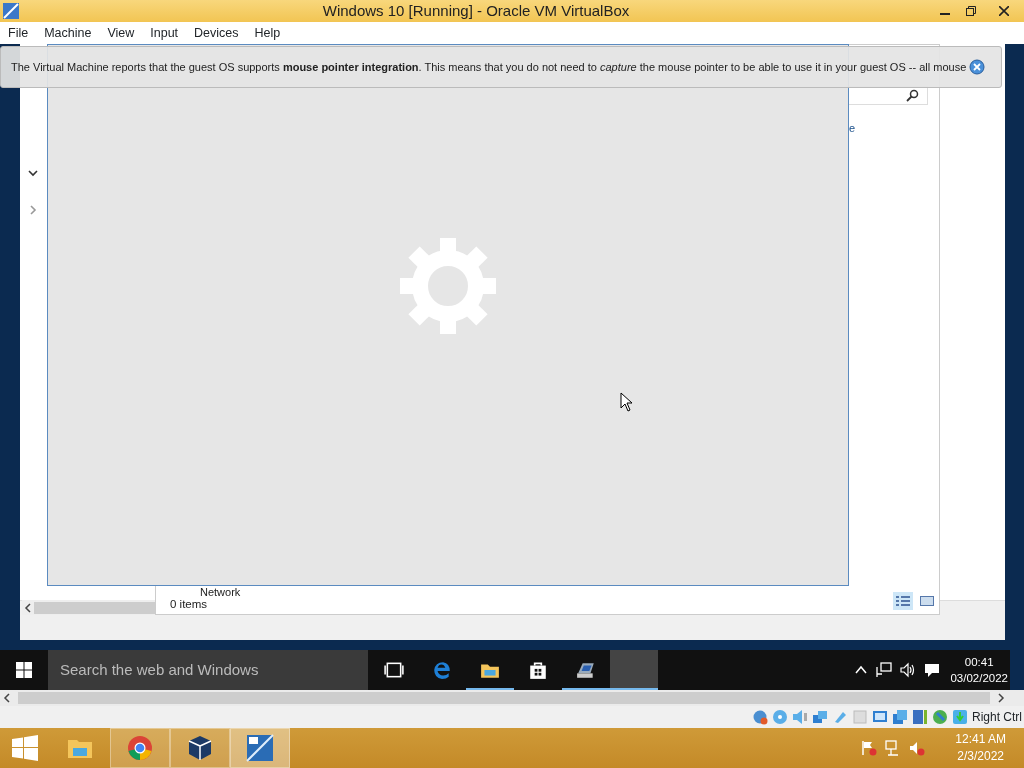  Describe the element at coordinates (586, 670) in the screenshot. I see `computer-icon` at that location.